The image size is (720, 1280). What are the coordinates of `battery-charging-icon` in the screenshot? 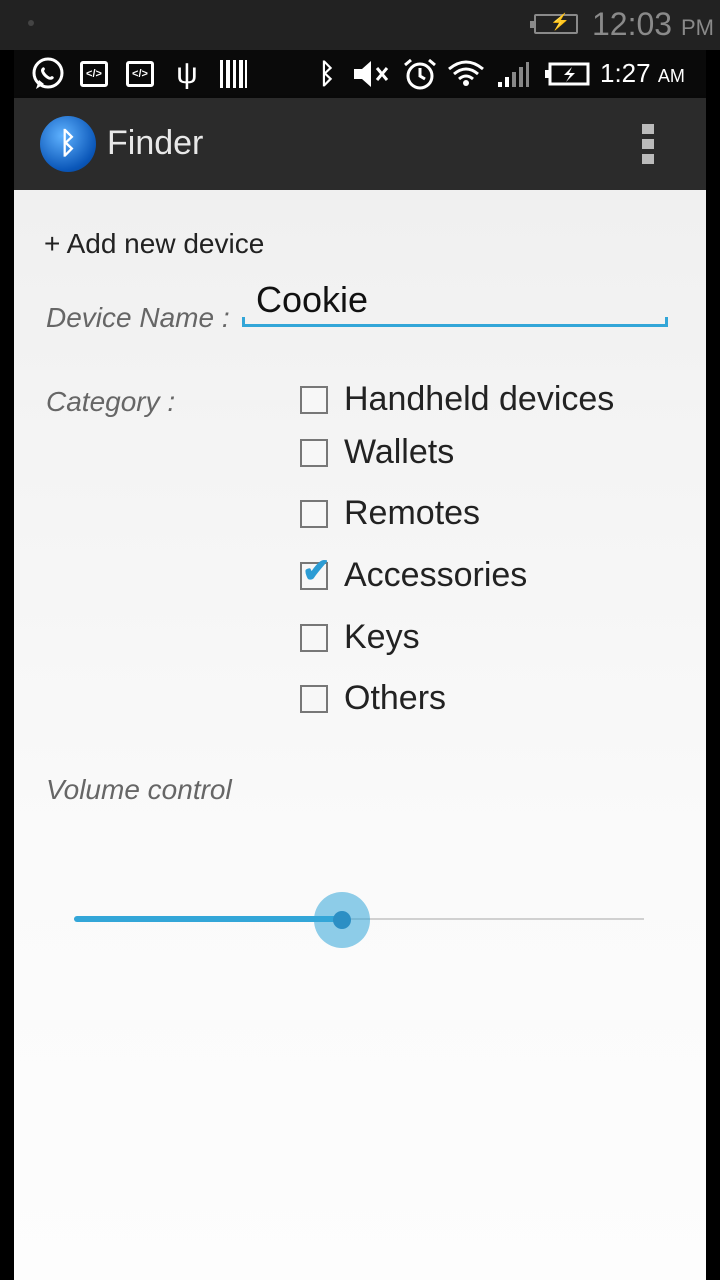 It's located at (567, 74).